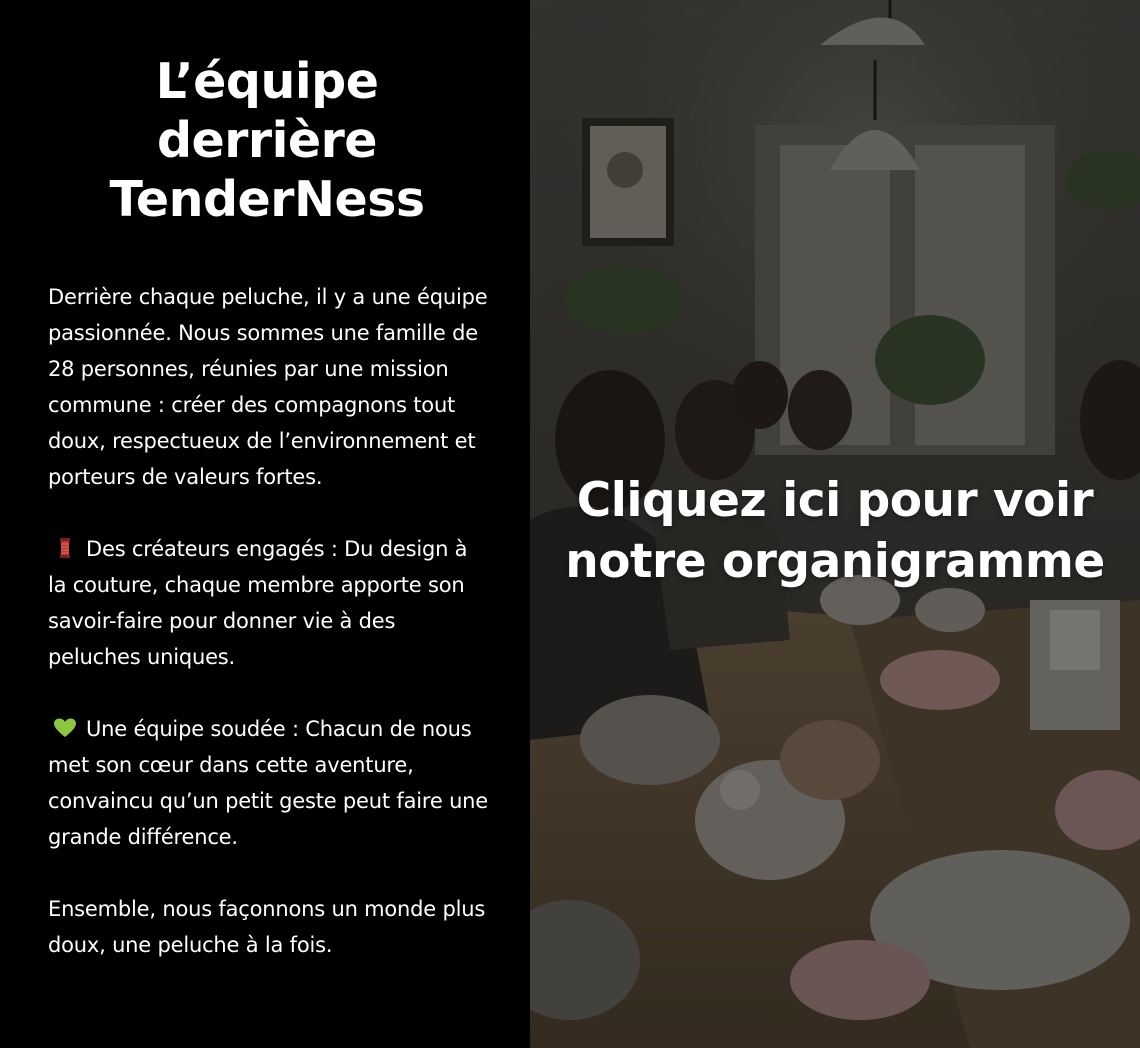  What do you see at coordinates (267, 81) in the screenshot?
I see `title-line-1: L’équipe` at bounding box center [267, 81].